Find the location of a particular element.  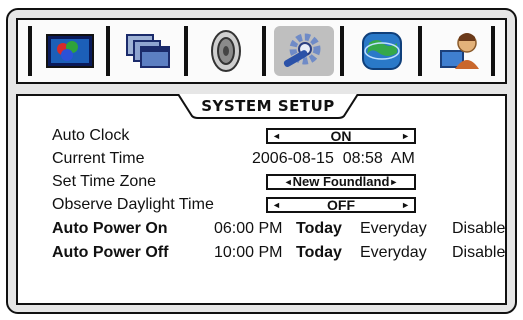

tab-user is located at coordinates (460, 51).